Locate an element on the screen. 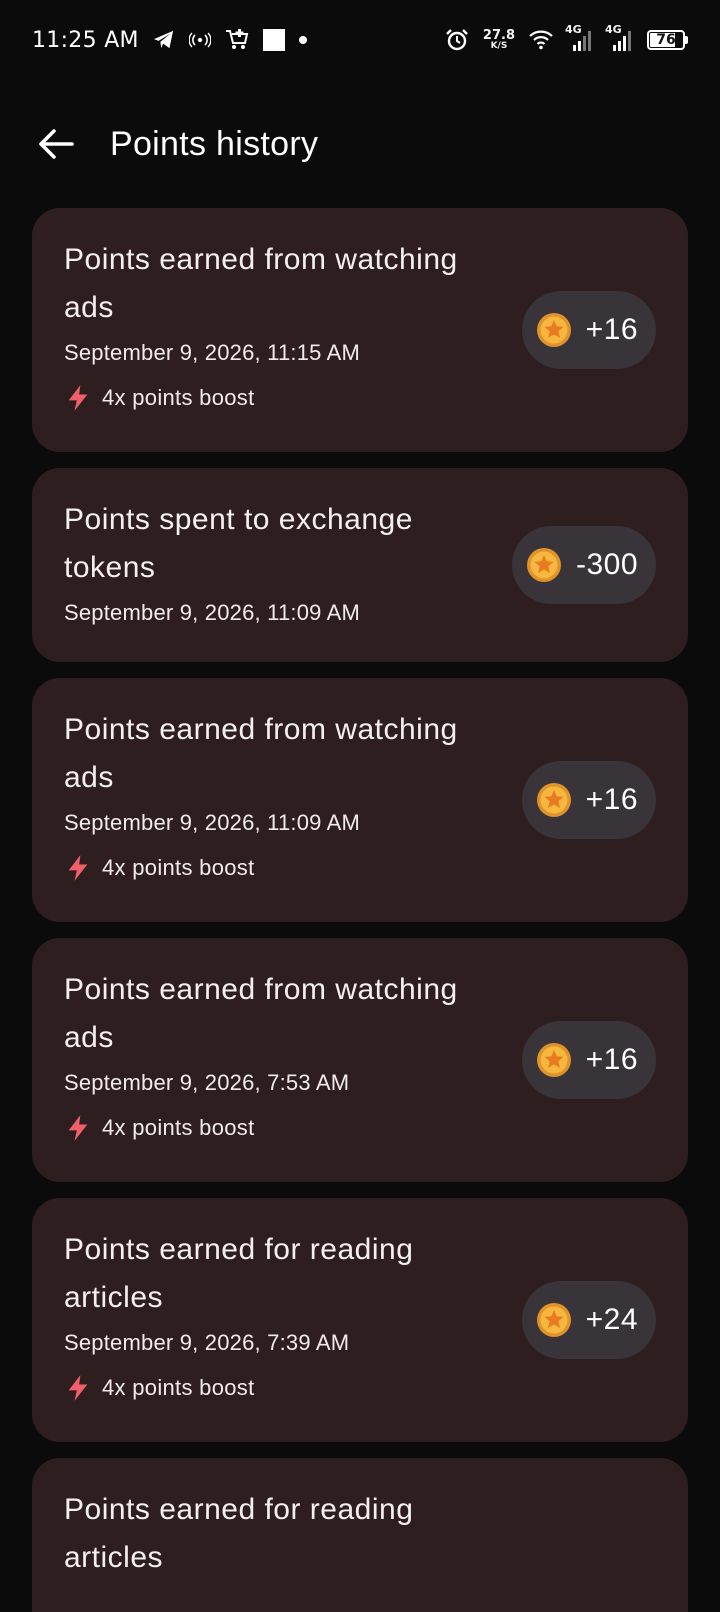 The height and width of the screenshot is (1612, 720). status-bar: 11:25 AM 27.8 K/S 4G 4G 76 is located at coordinates (360, 40).